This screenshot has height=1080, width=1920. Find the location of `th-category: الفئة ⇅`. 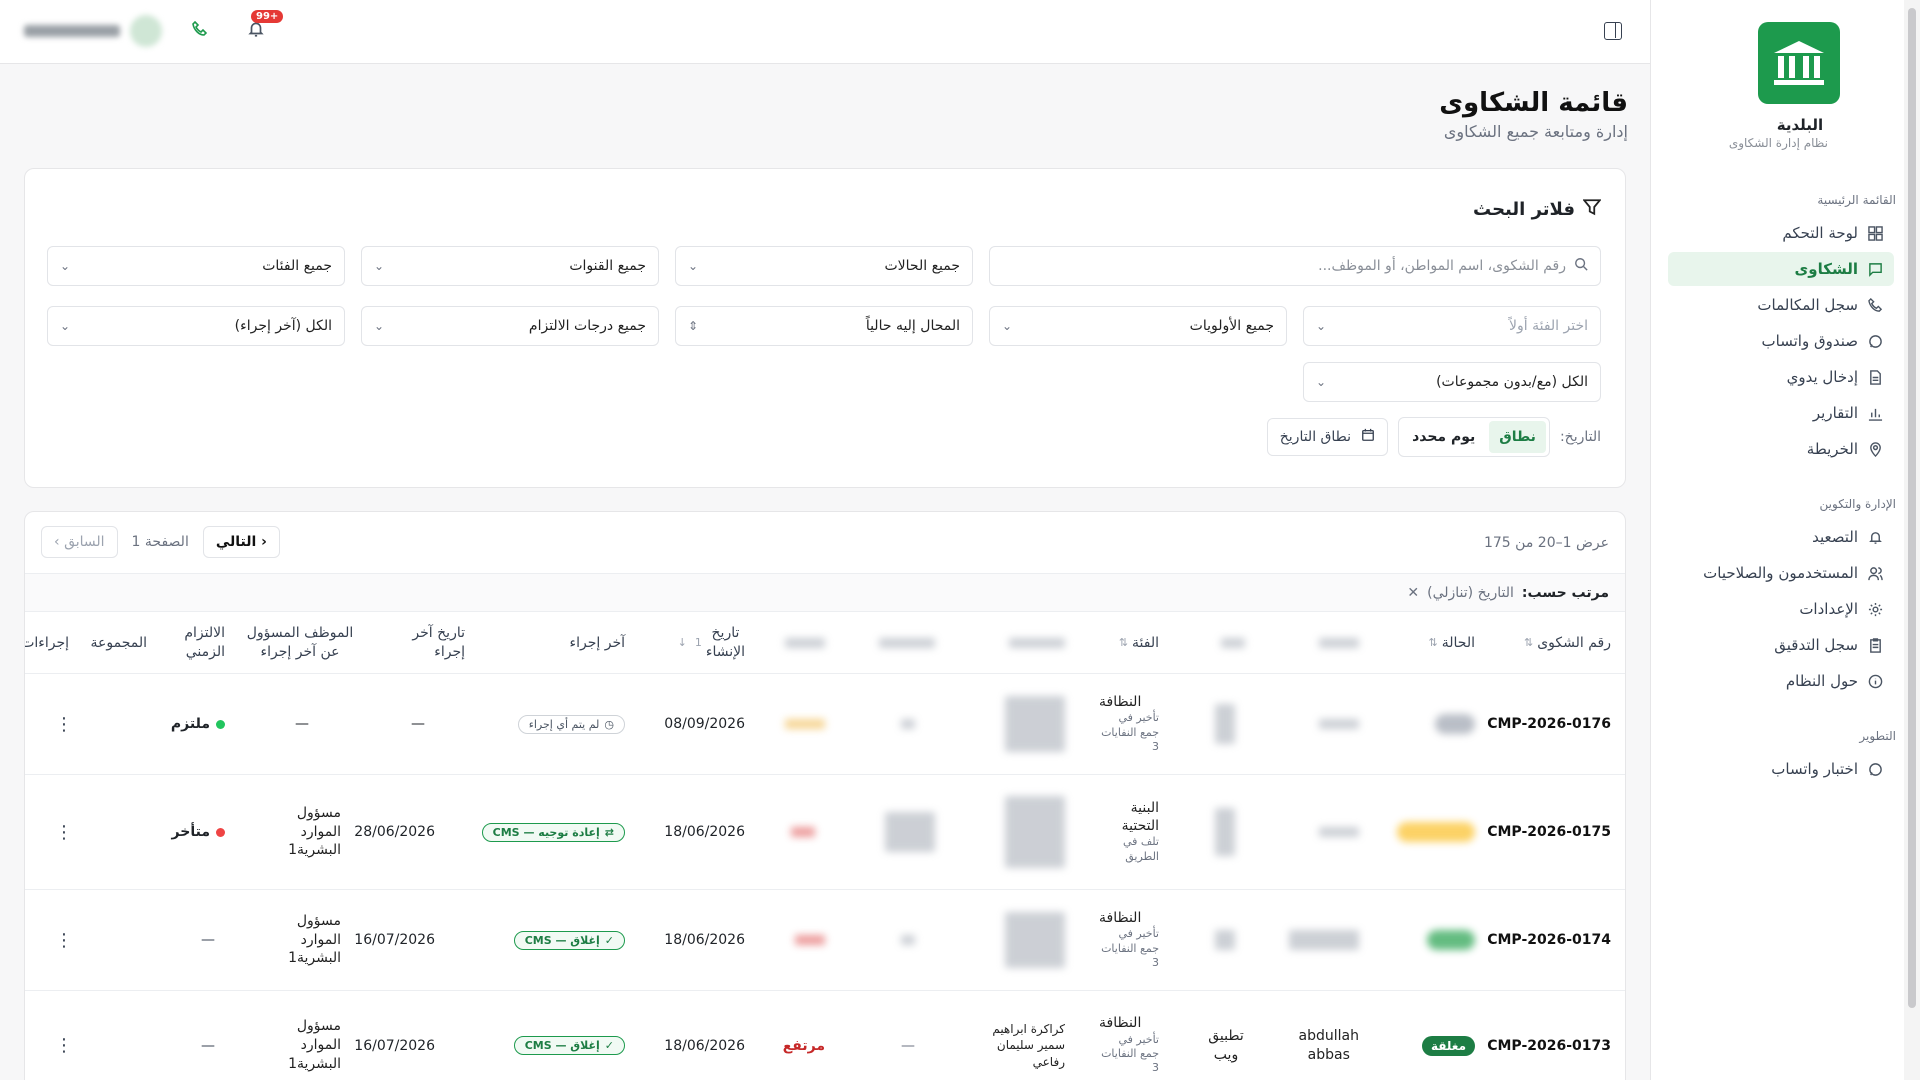

th-category: الفئة ⇅ is located at coordinates (1137, 643).